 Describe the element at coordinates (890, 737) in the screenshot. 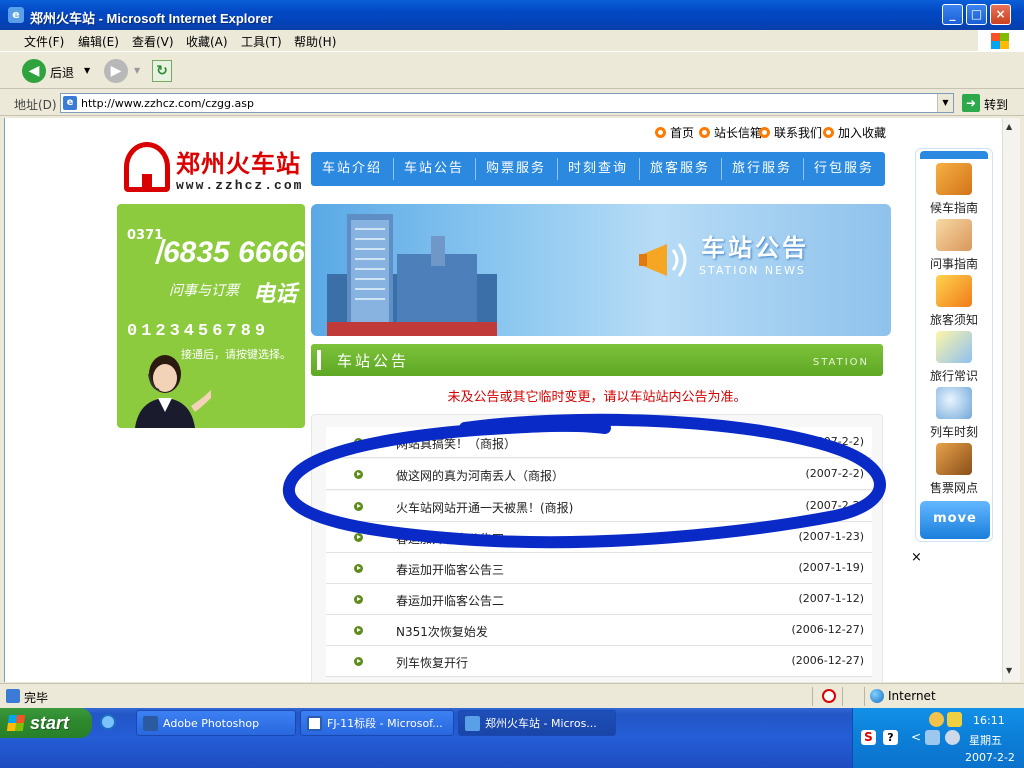

I see `help-icon: ?` at that location.